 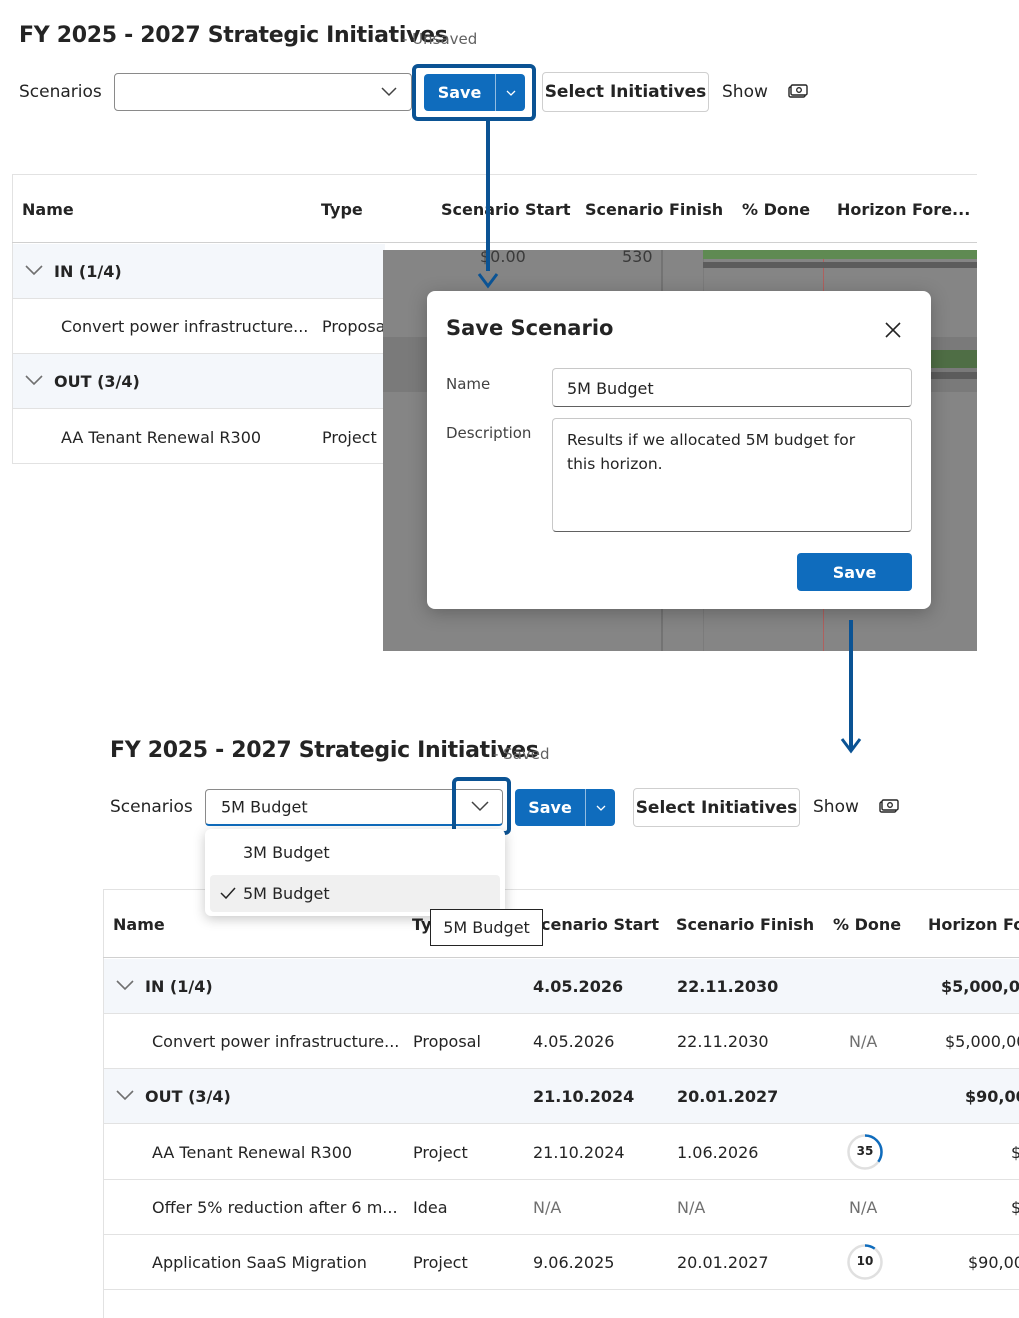 What do you see at coordinates (286, 893) in the screenshot?
I see `option-label: 5M Budget` at bounding box center [286, 893].